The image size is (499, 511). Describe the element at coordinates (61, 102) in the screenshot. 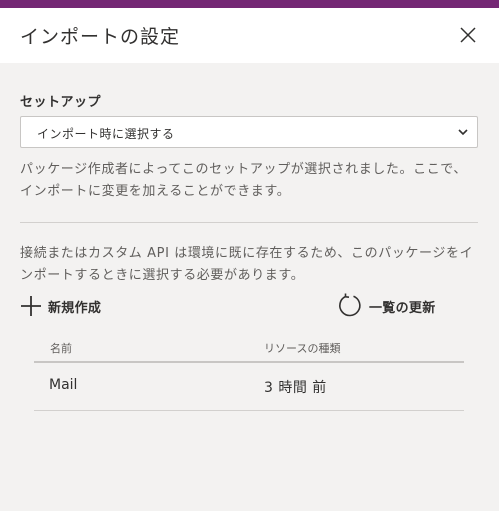

I see `setup-heading: セットアップ` at that location.